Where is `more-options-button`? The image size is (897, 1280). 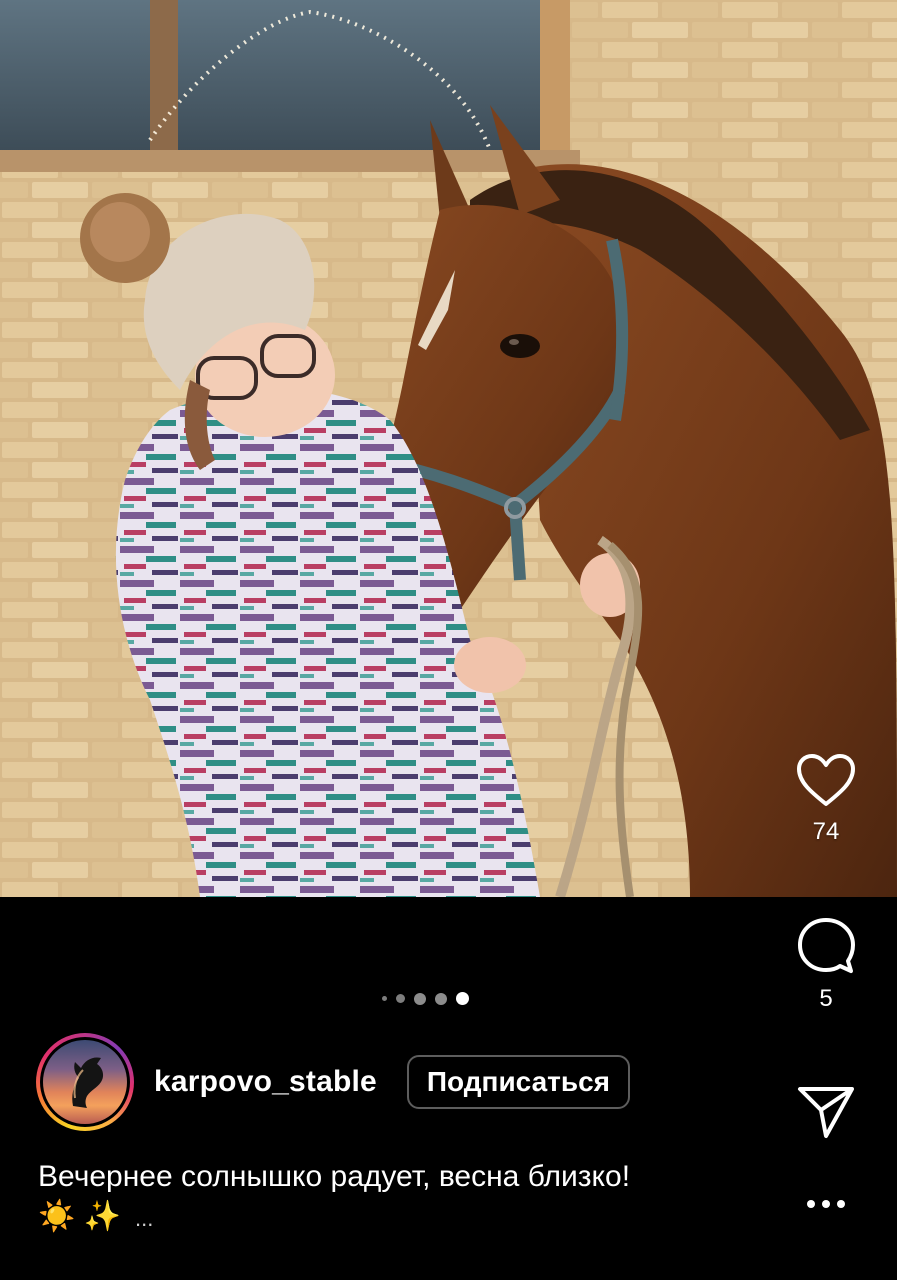
more-options-button is located at coordinates (826, 1204).